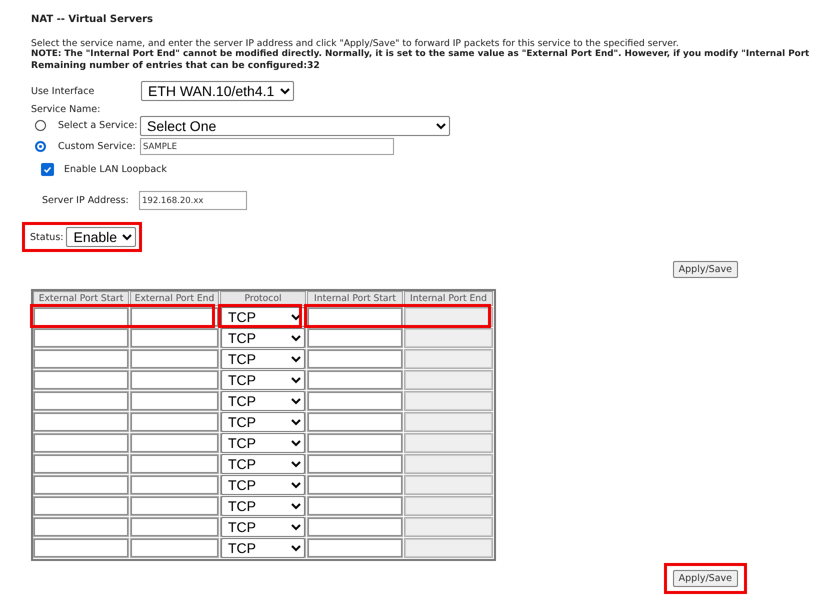 The height and width of the screenshot is (601, 824). I want to click on status-label: Status:, so click(47, 237).